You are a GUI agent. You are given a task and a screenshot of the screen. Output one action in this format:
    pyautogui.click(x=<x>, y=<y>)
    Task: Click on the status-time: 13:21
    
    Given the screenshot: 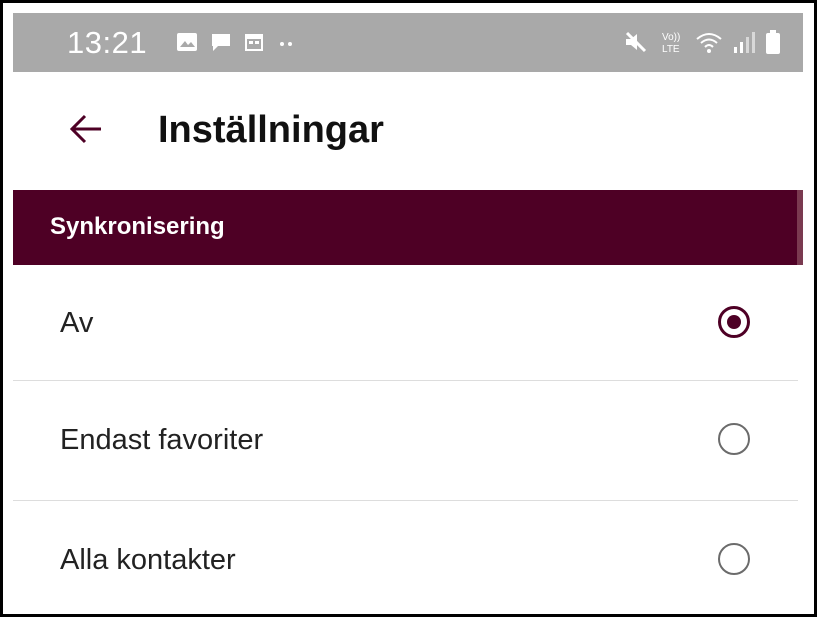 What is the action you would take?
    pyautogui.click(x=107, y=42)
    